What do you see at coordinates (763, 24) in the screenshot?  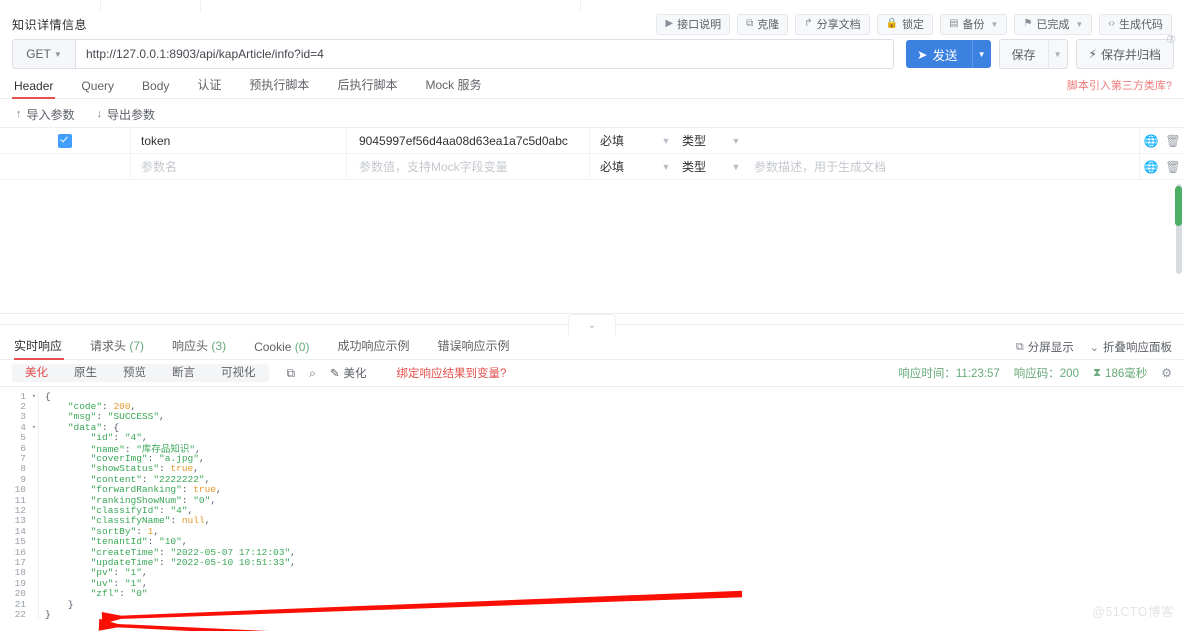 I see `clone-button: ⧉ 克隆` at bounding box center [763, 24].